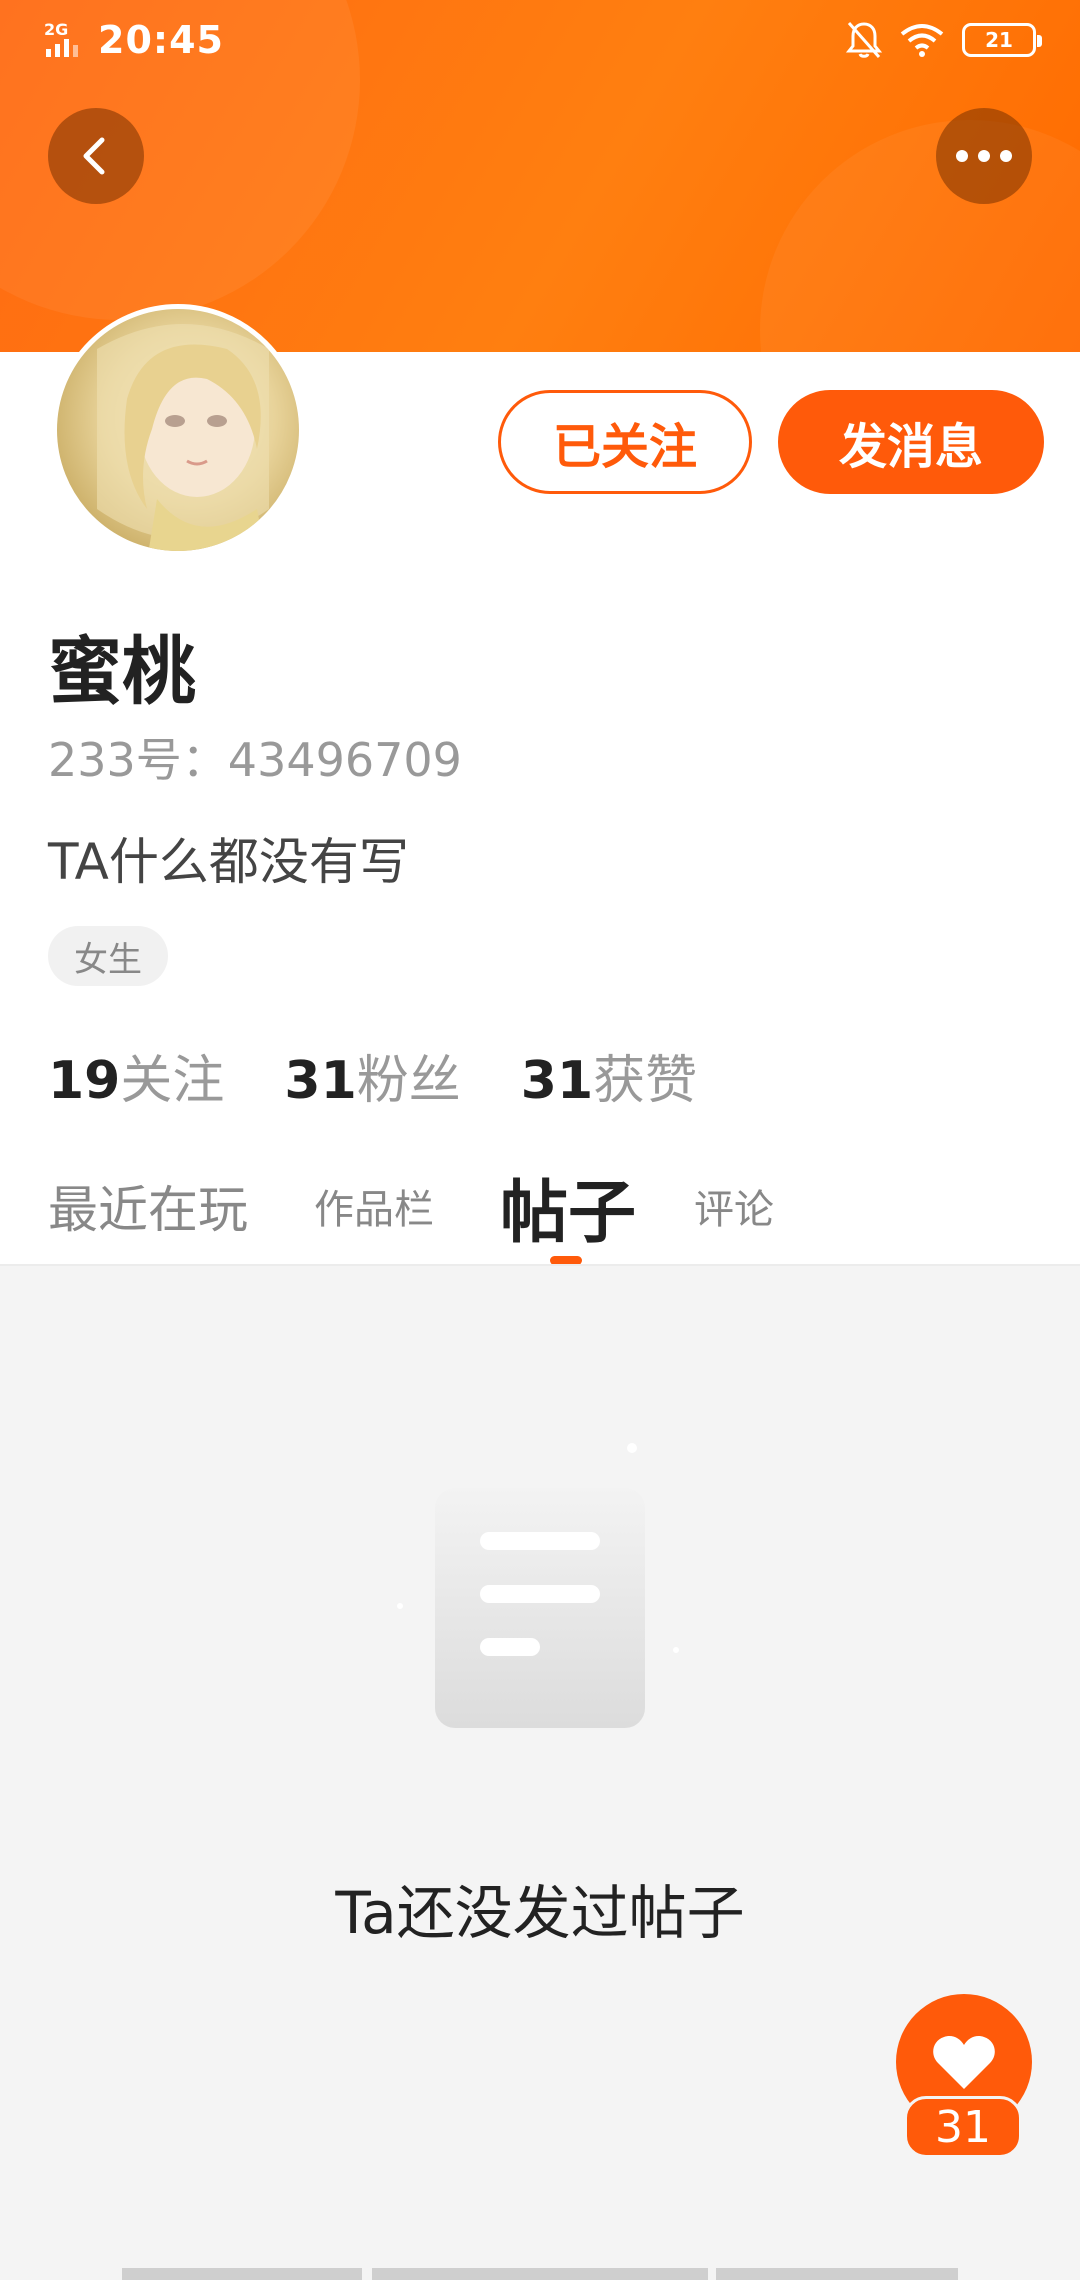 This screenshot has width=1080, height=2280. Describe the element at coordinates (161, 40) in the screenshot. I see `status-time: 20:45` at that location.